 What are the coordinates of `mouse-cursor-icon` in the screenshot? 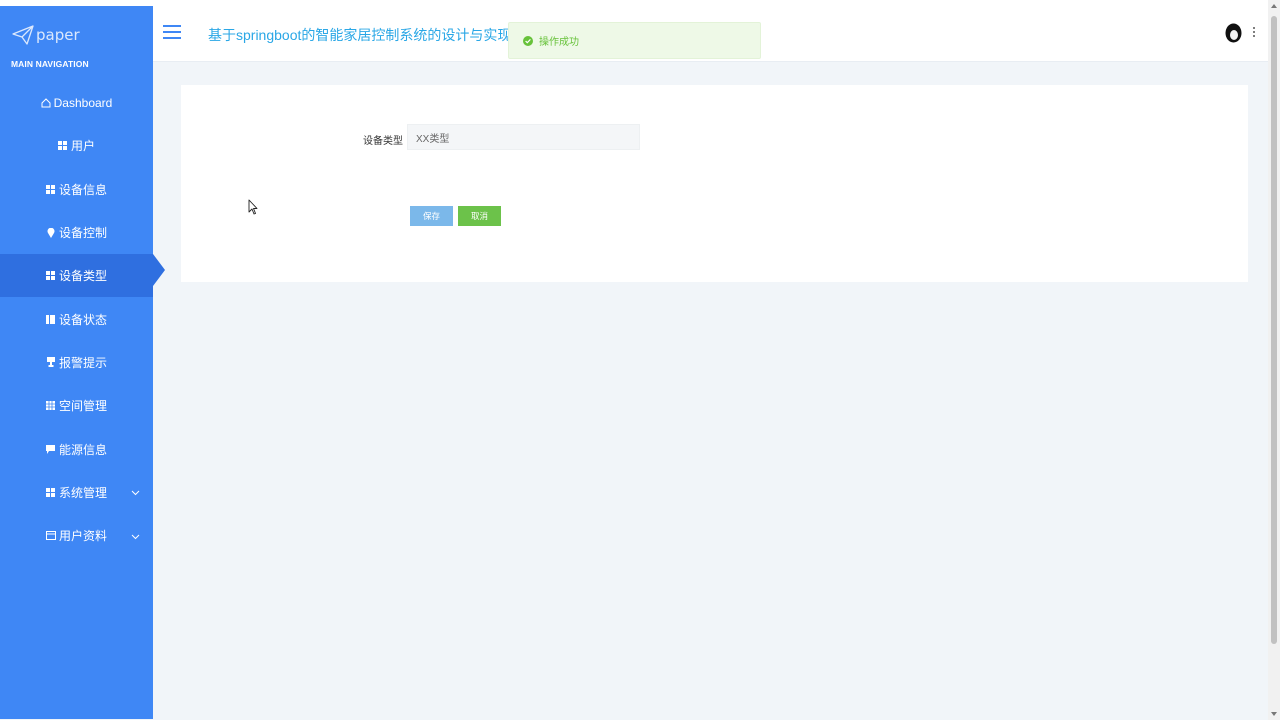 It's located at (253, 207).